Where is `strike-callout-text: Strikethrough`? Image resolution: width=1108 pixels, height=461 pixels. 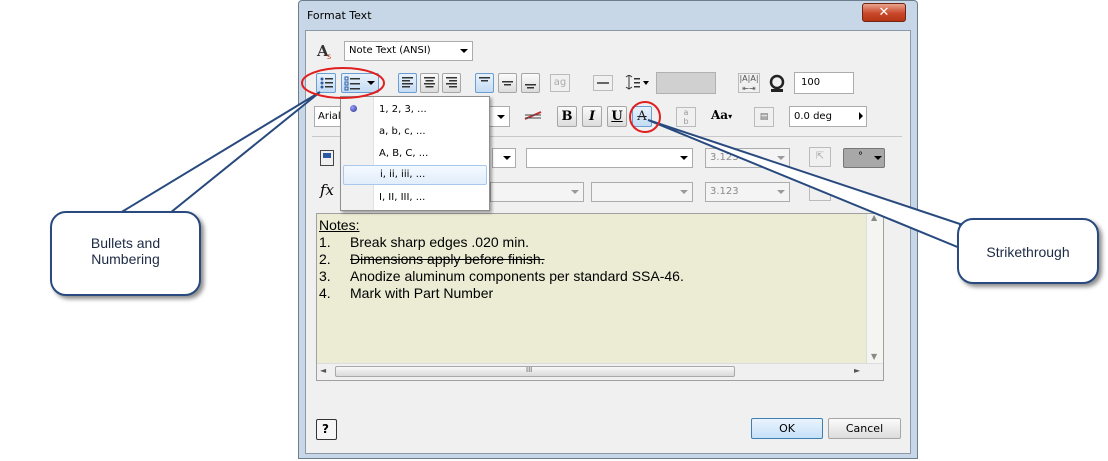
strike-callout-text: Strikethrough is located at coordinates (1028, 252).